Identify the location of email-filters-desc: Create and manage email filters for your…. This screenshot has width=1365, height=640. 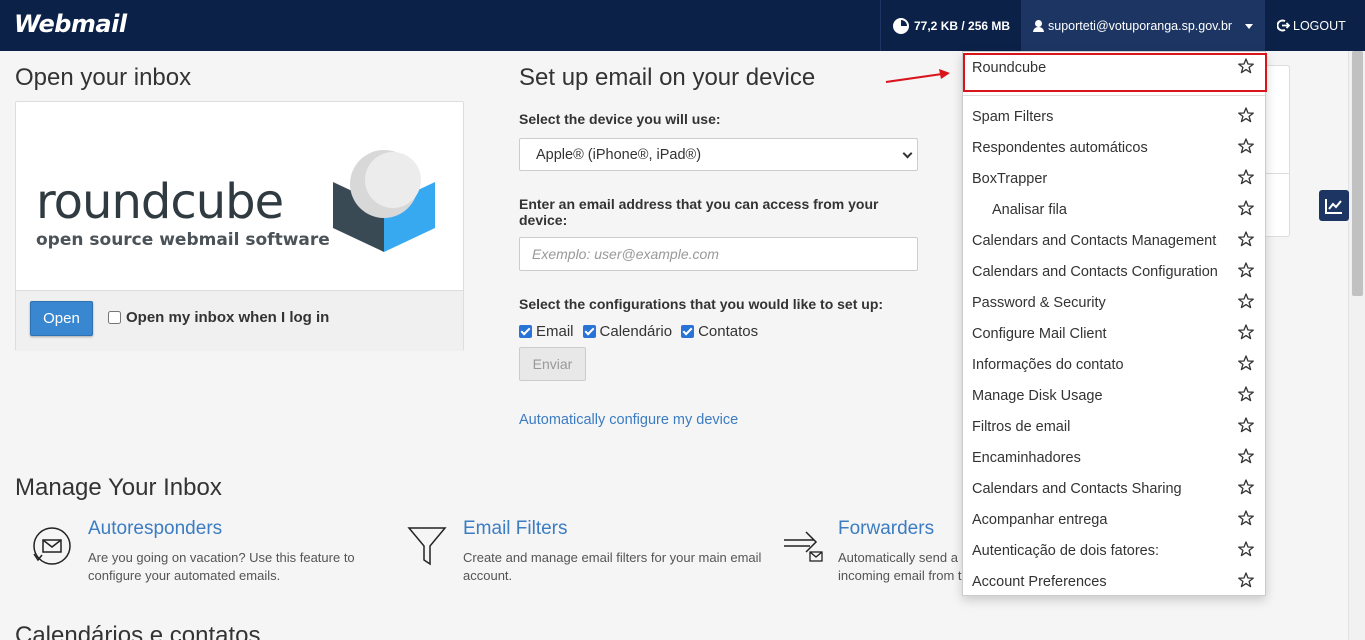
(612, 566).